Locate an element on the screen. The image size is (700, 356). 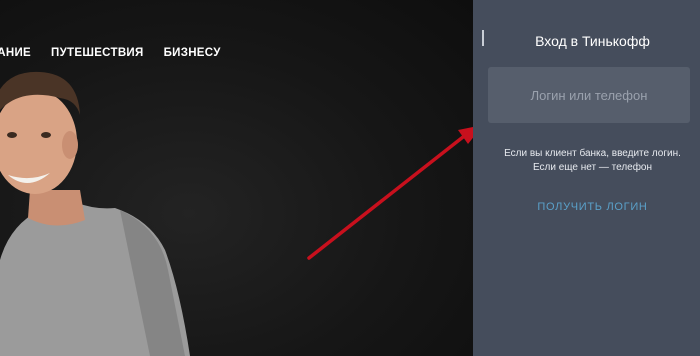
login-hint-line-1: Если вы клиент банка, введите логин. is located at coordinates (592, 153).